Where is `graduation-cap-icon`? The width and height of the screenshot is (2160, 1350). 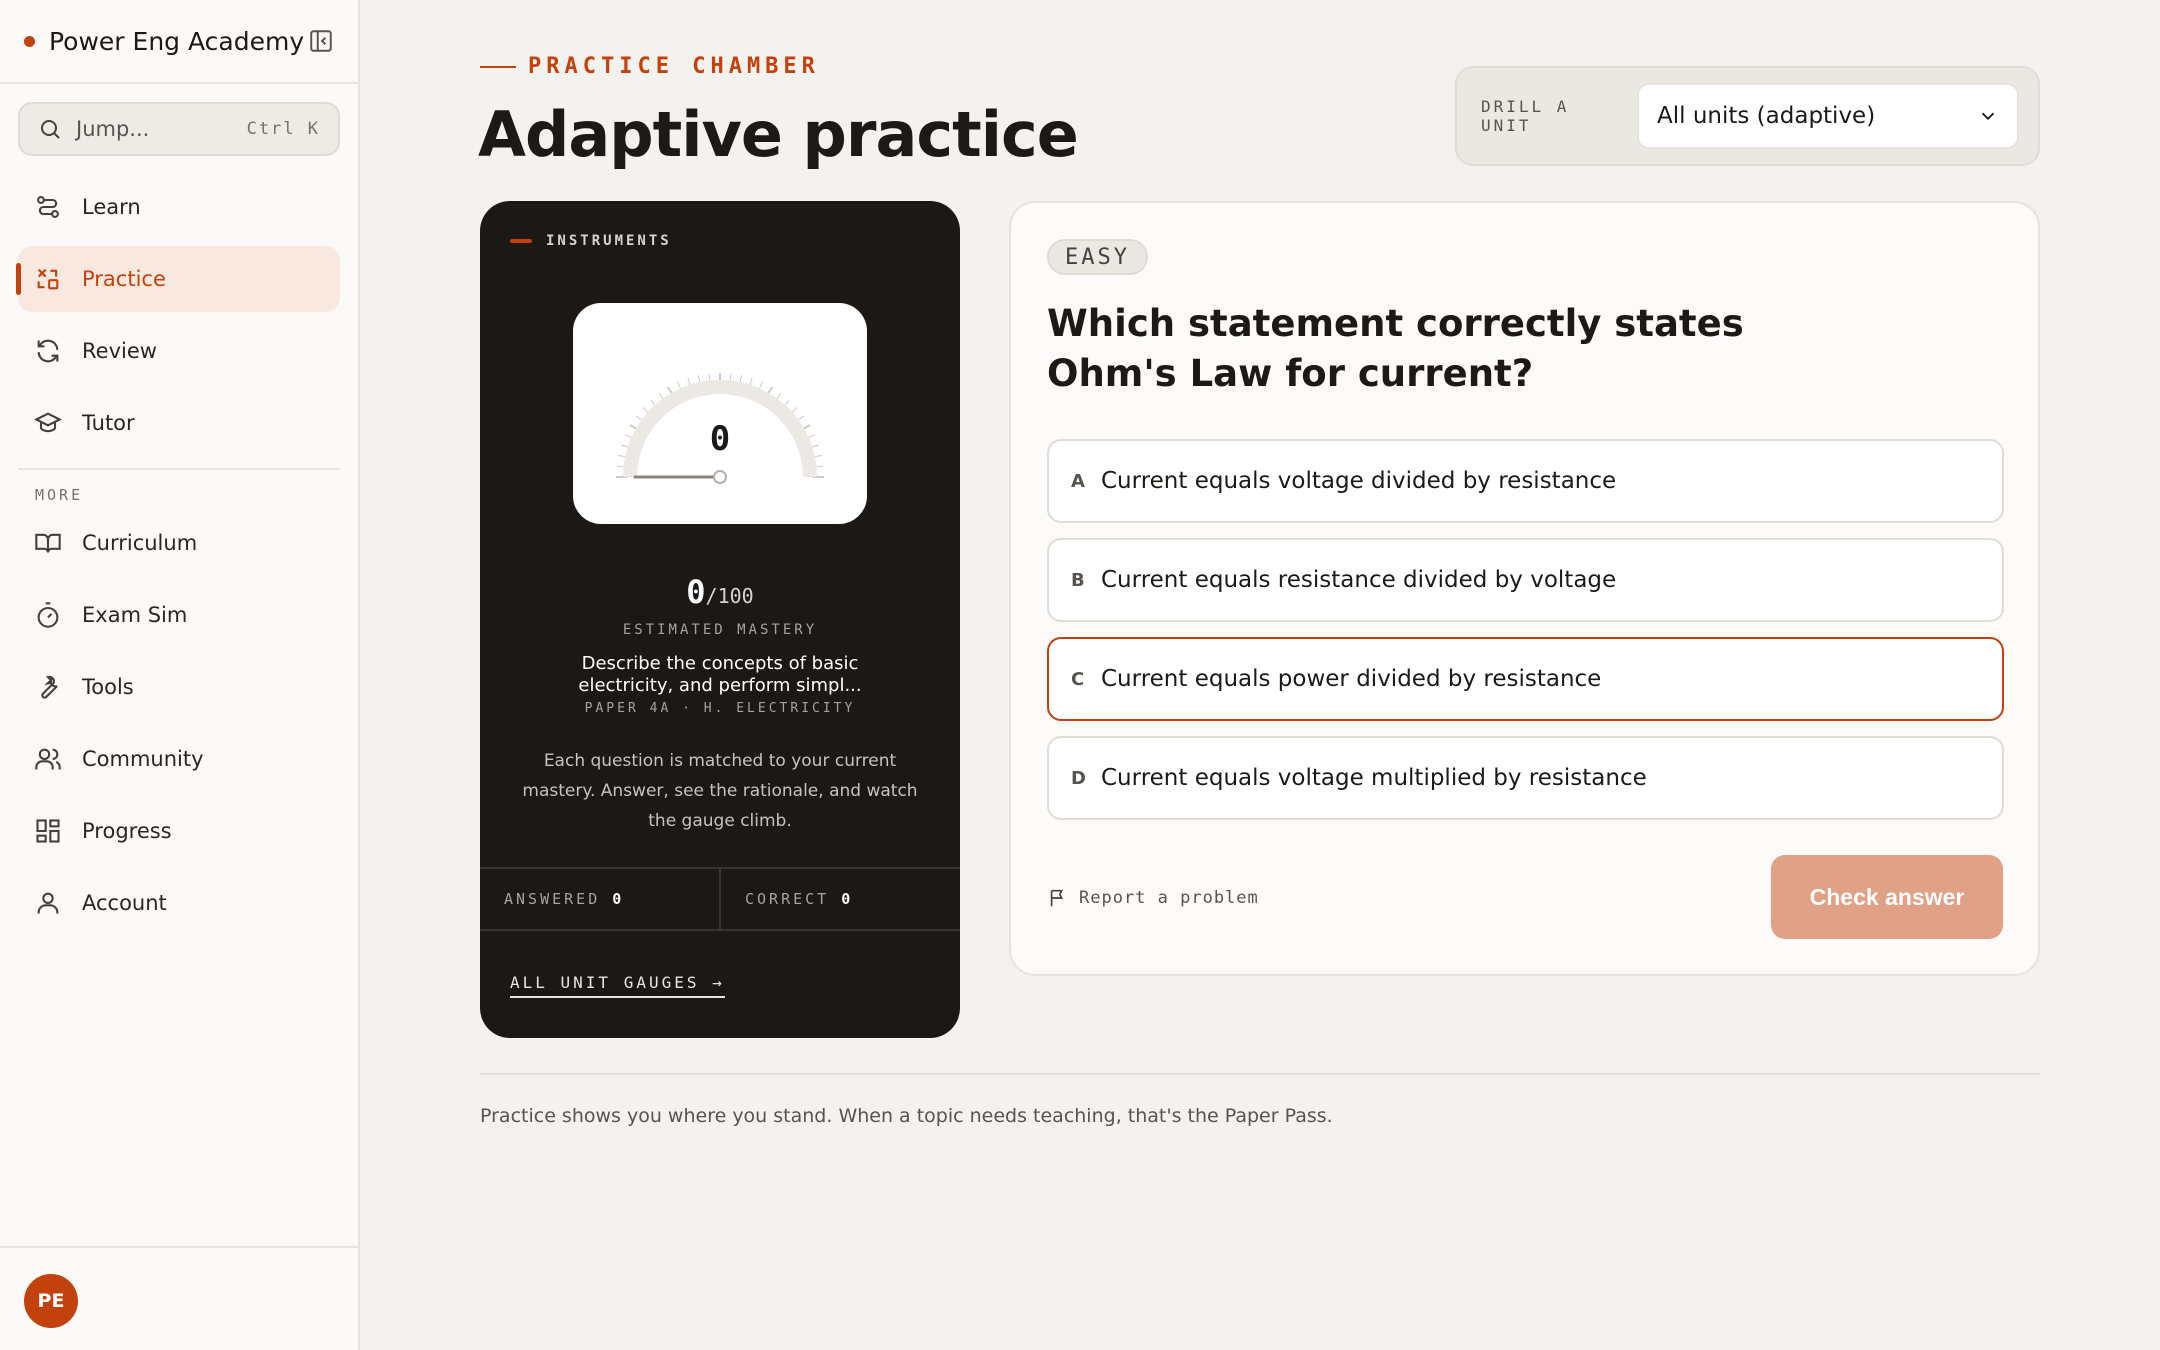 graduation-cap-icon is located at coordinates (48, 423).